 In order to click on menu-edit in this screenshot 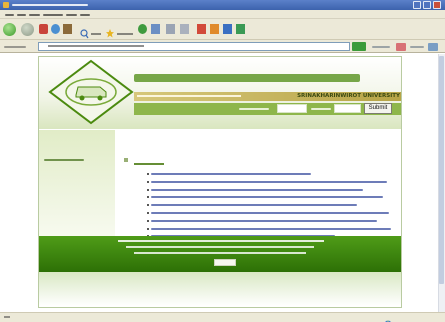, I will do `click(21, 14)`.